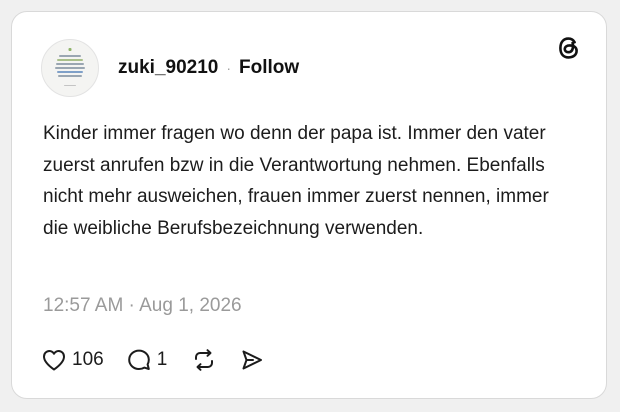  I want to click on username: zuki_90210, so click(168, 68).